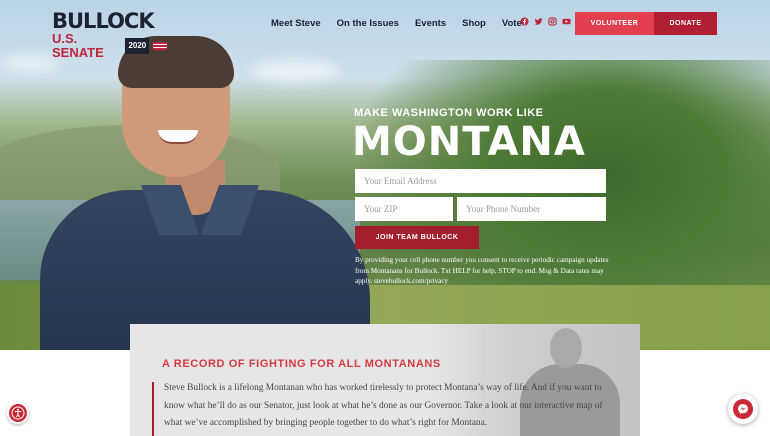 The image size is (770, 436). Describe the element at coordinates (18, 413) in the screenshot. I see `accessibility-icon` at that location.